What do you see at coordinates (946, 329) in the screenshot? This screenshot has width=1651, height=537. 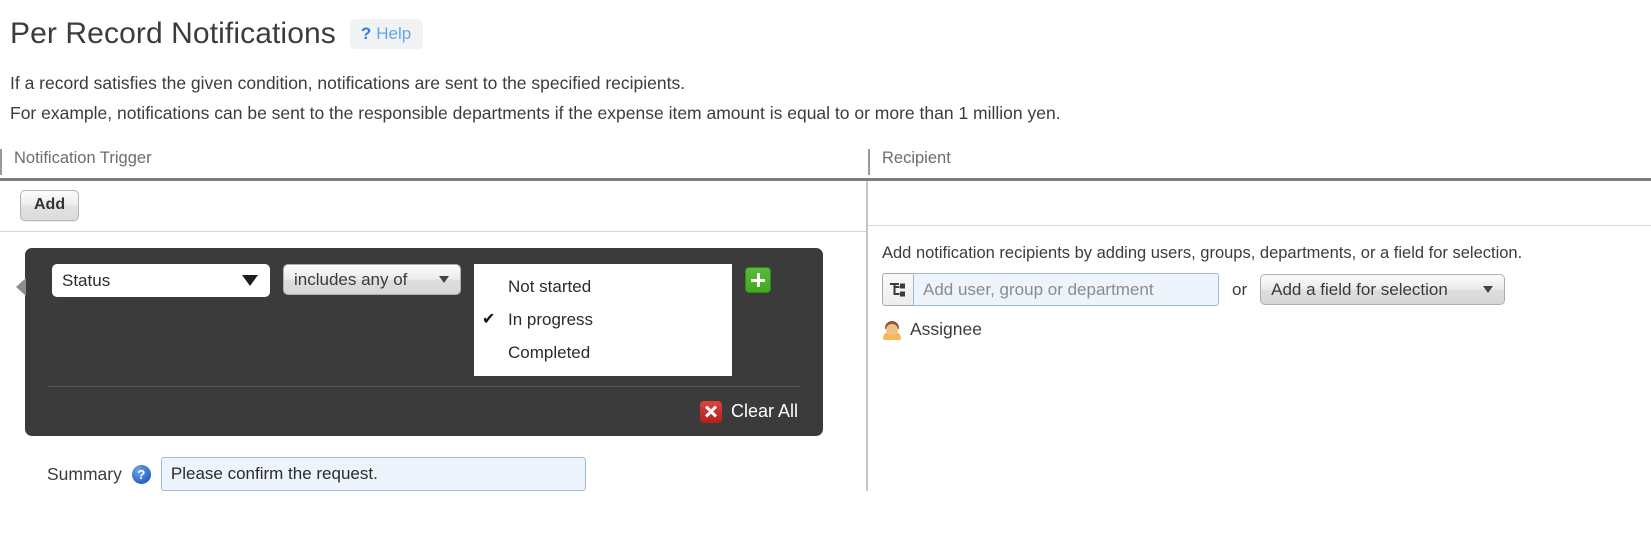 I see `recipient-entry-label: Assignee` at bounding box center [946, 329].